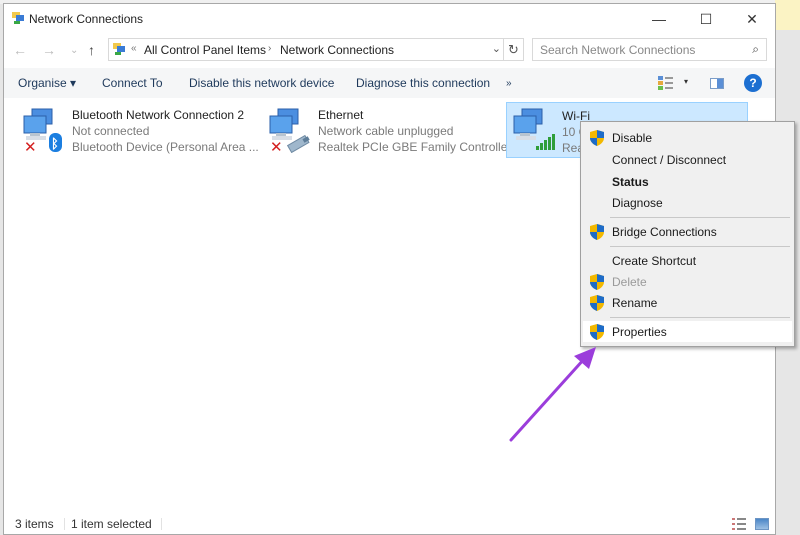 The width and height of the screenshot is (800, 535). What do you see at coordinates (20, 50) in the screenshot?
I see `back-button: ←` at bounding box center [20, 50].